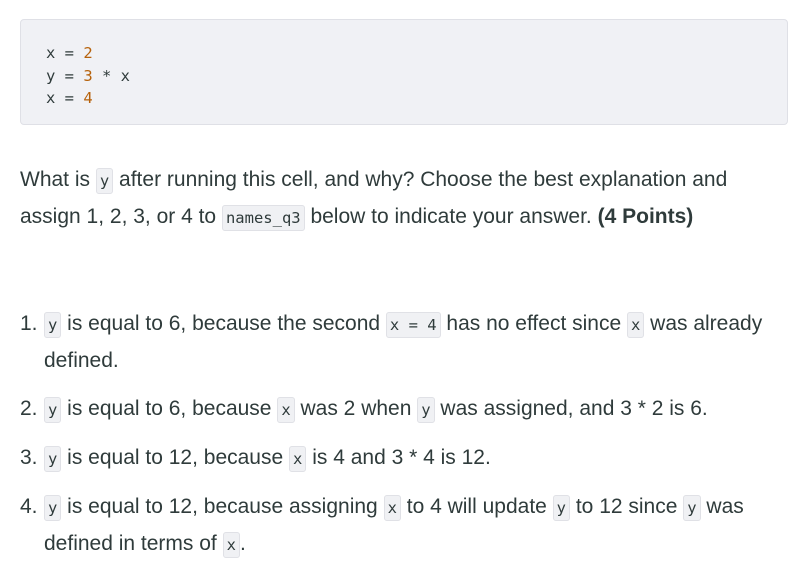 The width and height of the screenshot is (793, 575). Describe the element at coordinates (645, 216) in the screenshot. I see `points-label: (4 Points)` at that location.